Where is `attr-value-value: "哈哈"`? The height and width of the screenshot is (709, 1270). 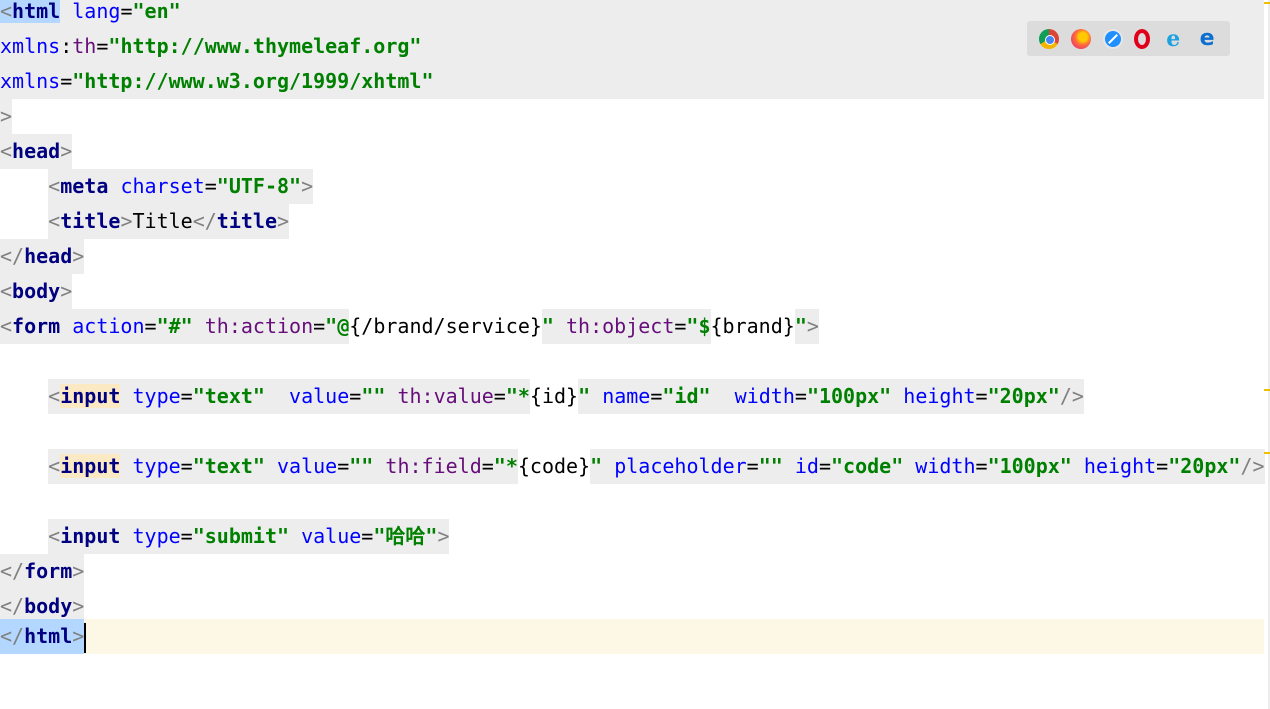 attr-value-value: "哈哈" is located at coordinates (405, 536).